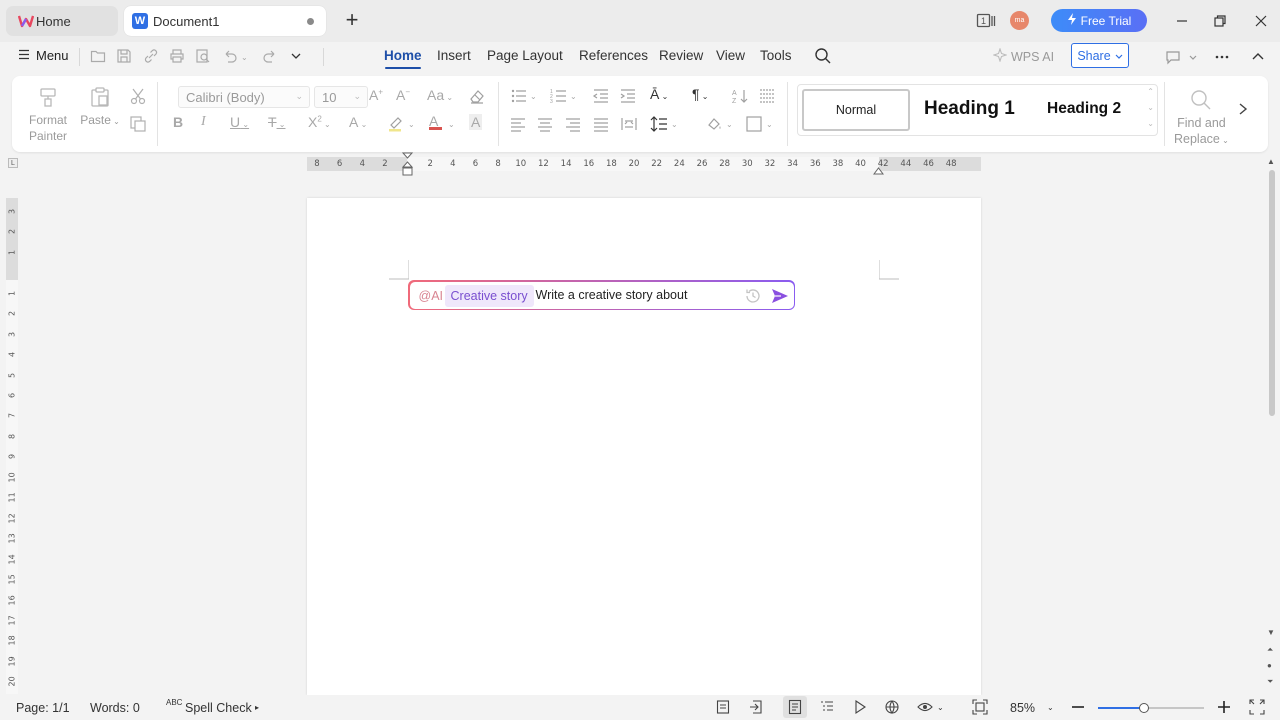 This screenshot has height=720, width=1280. What do you see at coordinates (545, 124) in the screenshot?
I see `align-center-icon` at bounding box center [545, 124].